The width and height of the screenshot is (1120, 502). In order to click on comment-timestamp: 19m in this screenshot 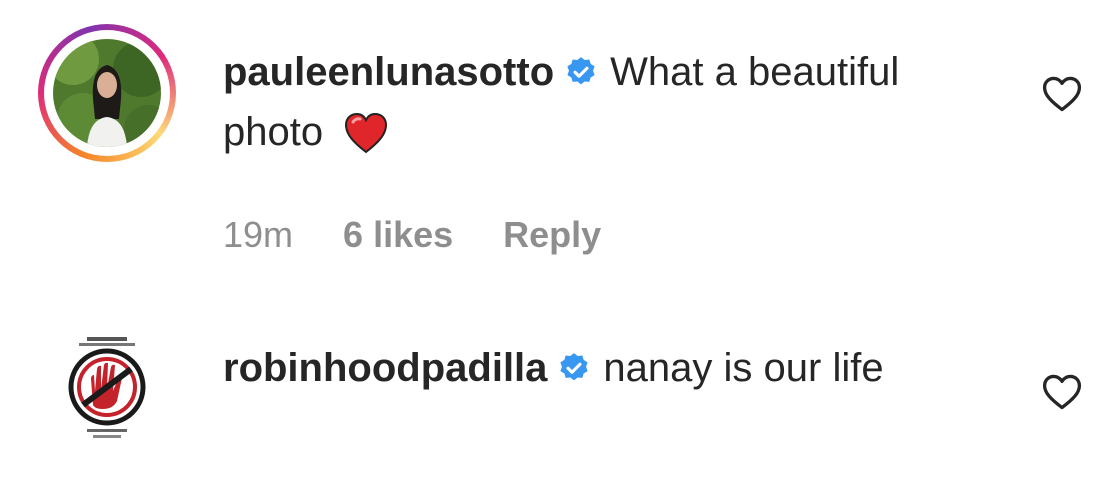, I will do `click(258, 234)`.